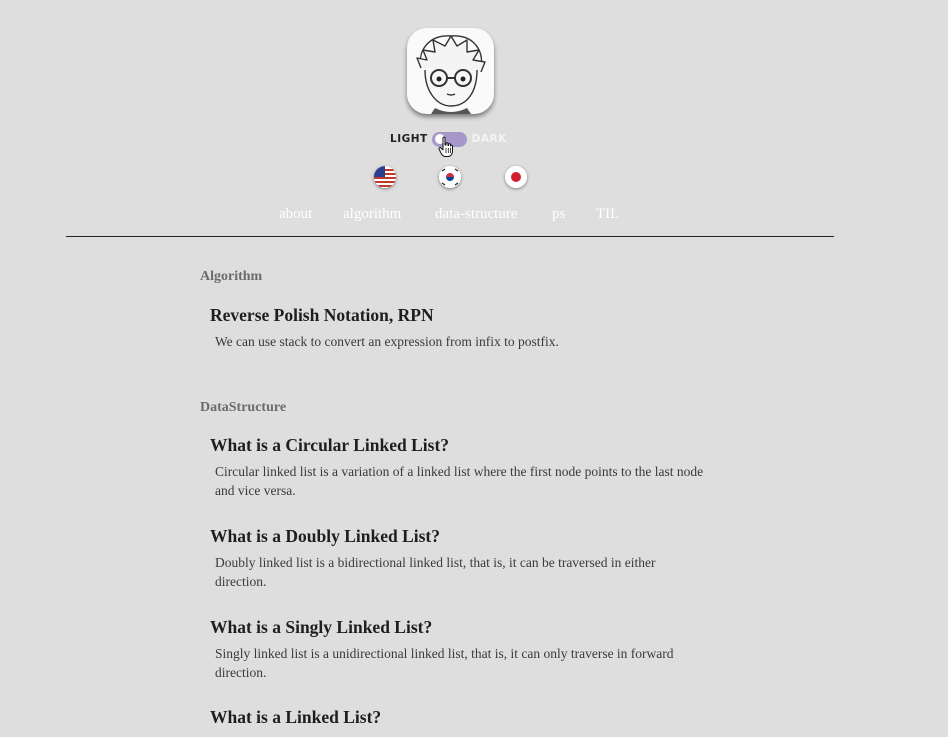 The width and height of the screenshot is (948, 737). I want to click on profile-avatar, so click(450, 71).